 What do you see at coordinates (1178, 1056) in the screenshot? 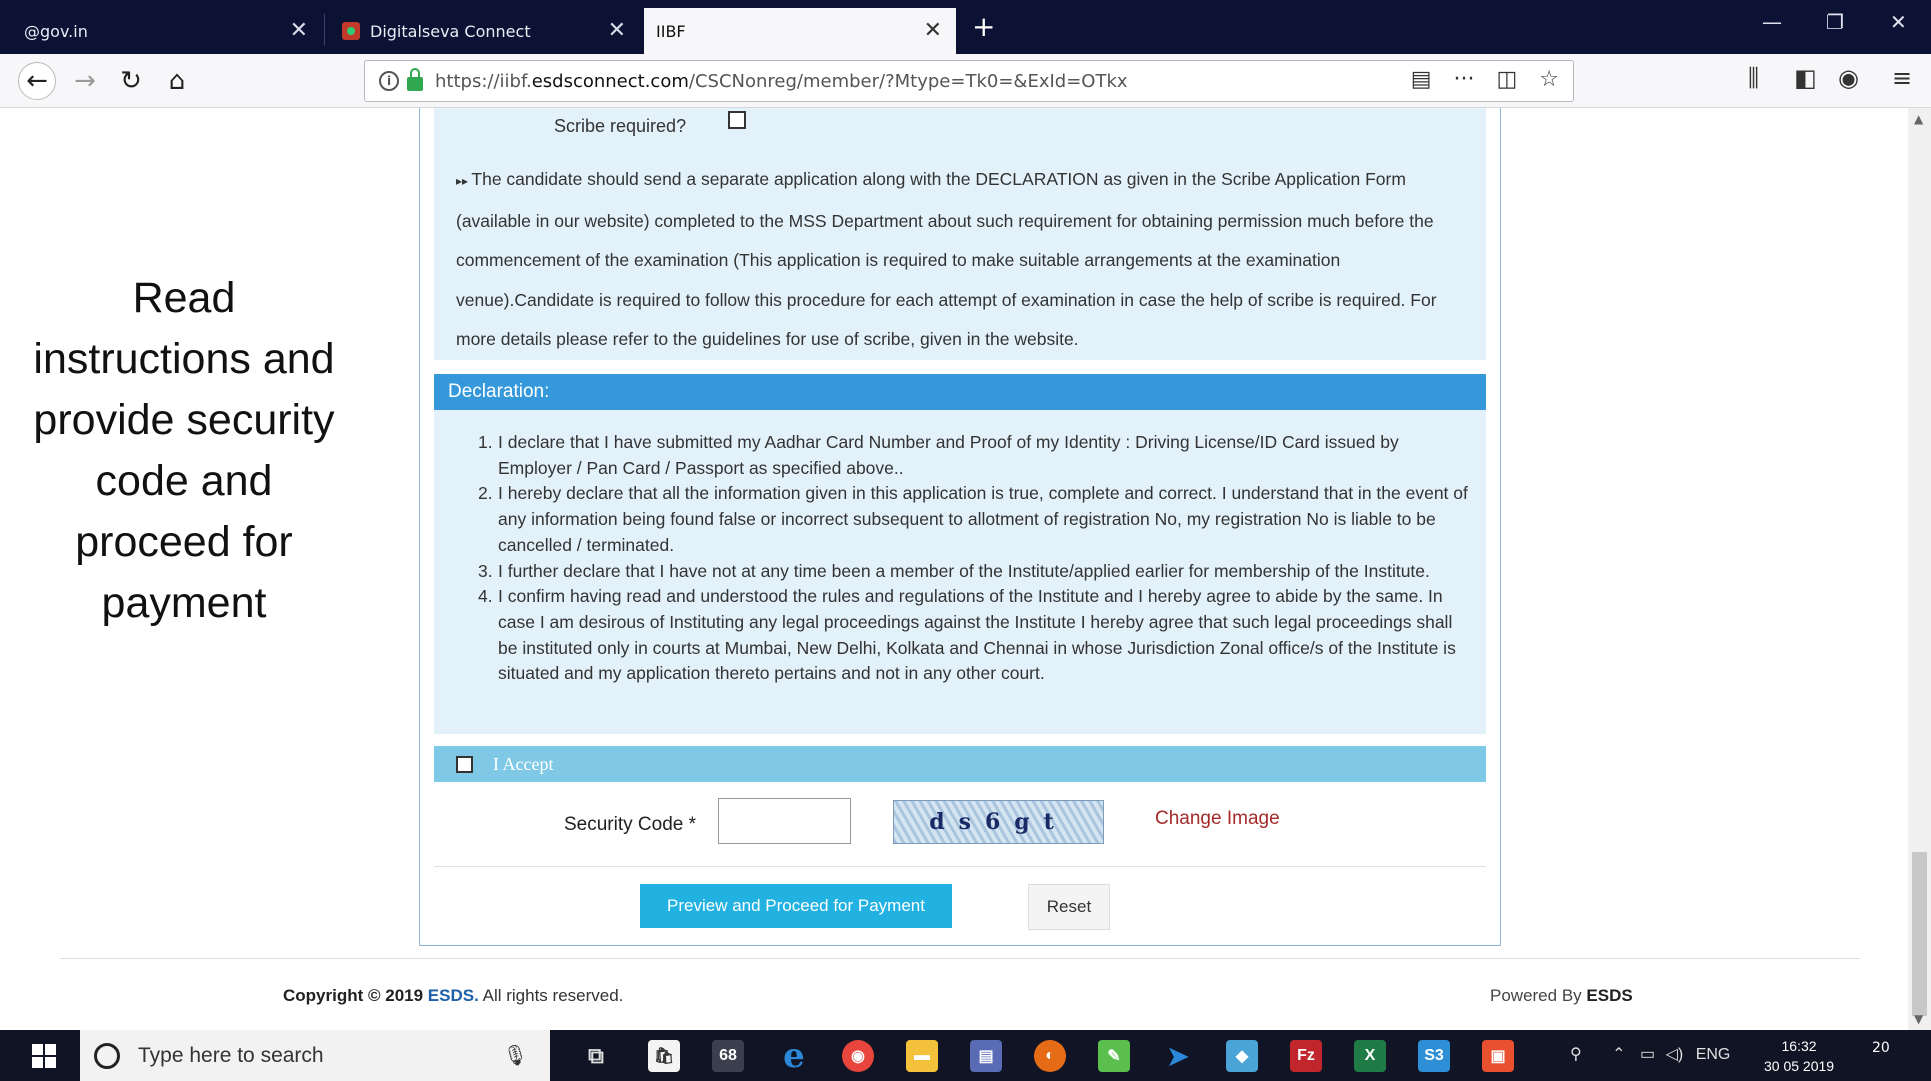
I see `arrow-app-icon: ➤` at bounding box center [1178, 1056].